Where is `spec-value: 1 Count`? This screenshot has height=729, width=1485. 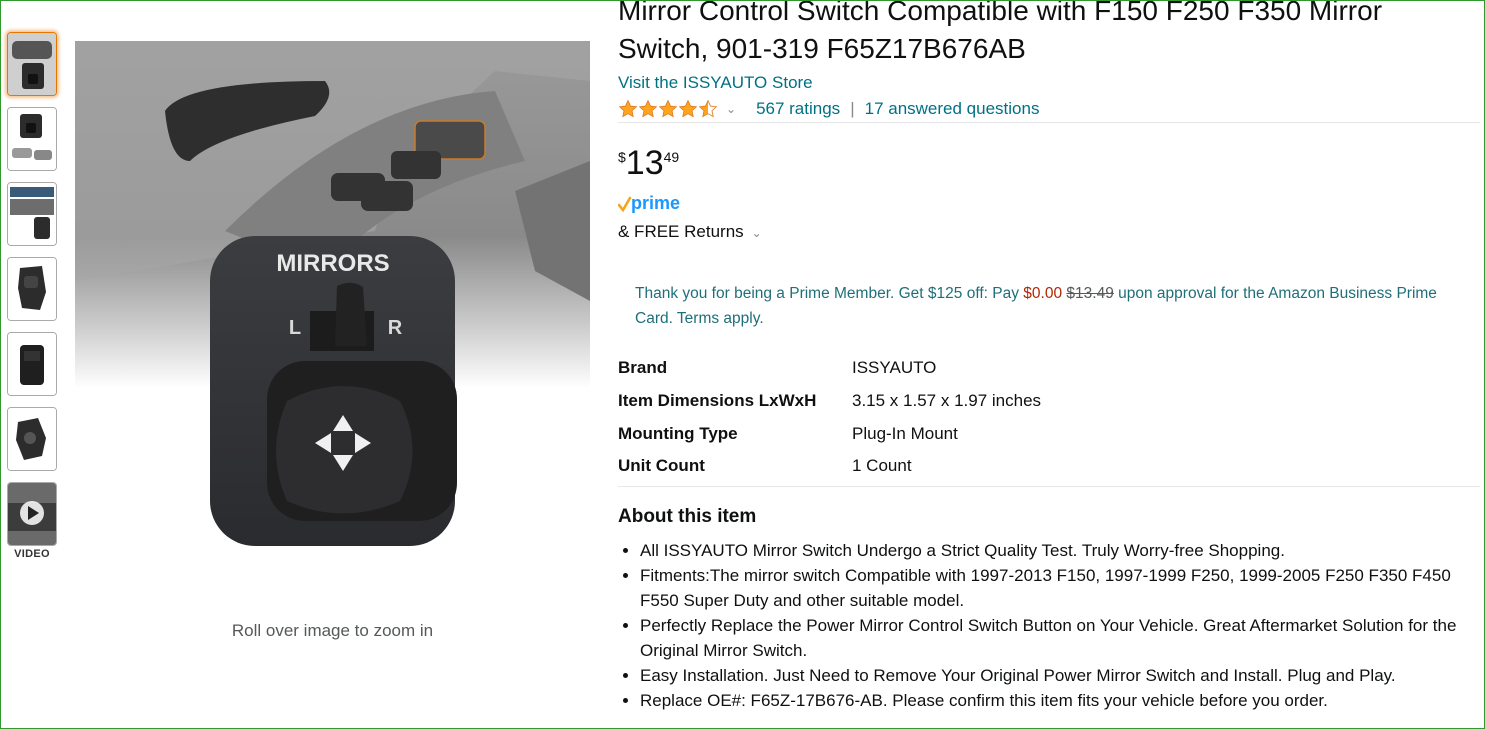
spec-value: 1 Count is located at coordinates (882, 466).